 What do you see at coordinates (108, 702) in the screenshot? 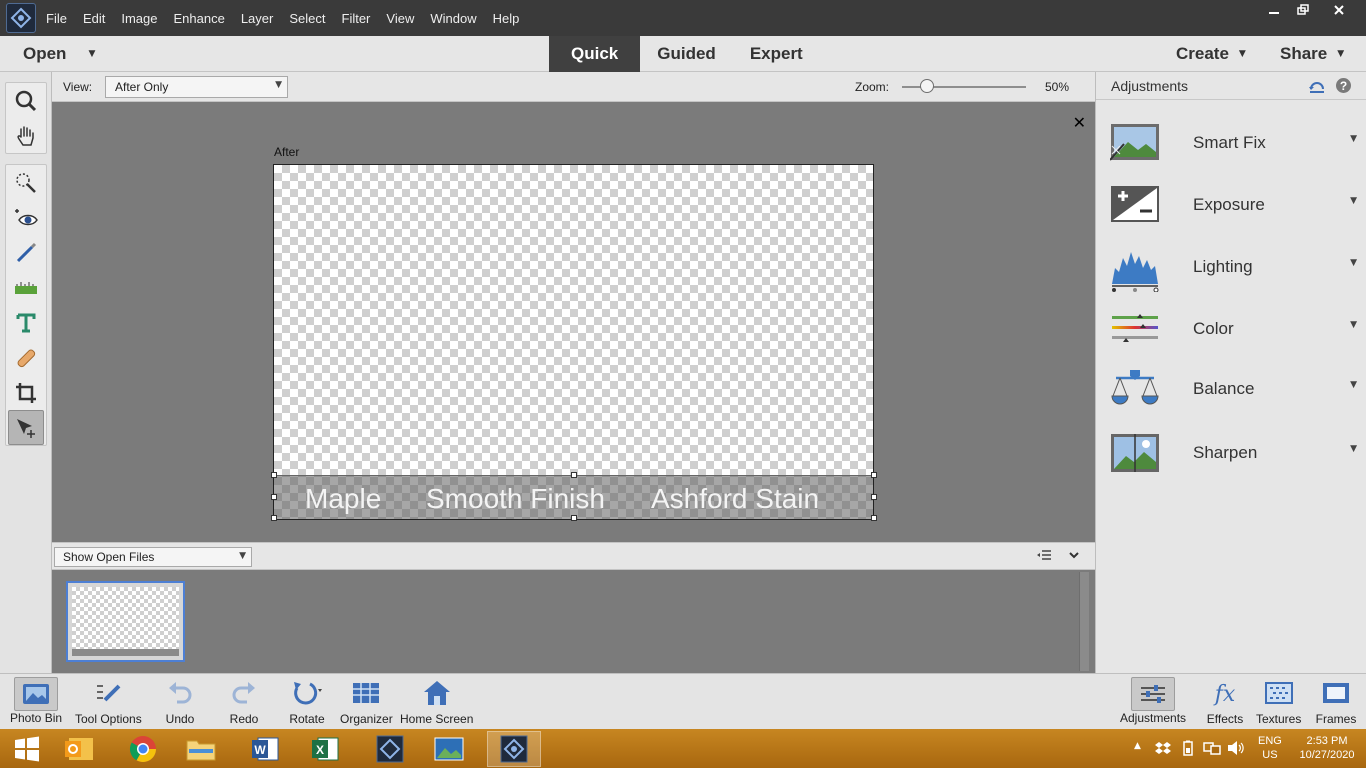
I see `tool-options-button: Tool Options` at bounding box center [108, 702].